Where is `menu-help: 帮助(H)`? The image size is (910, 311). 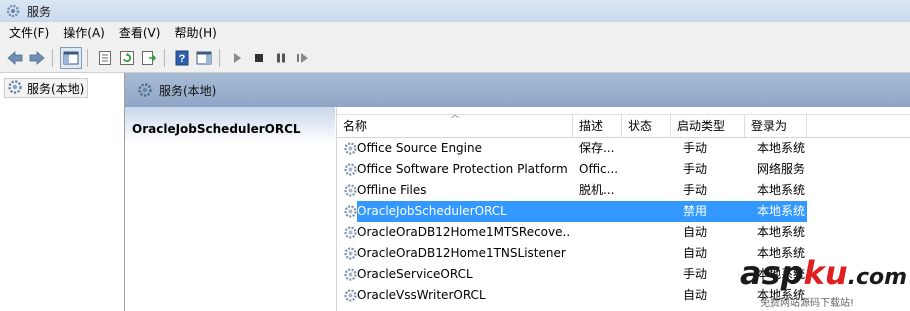
menu-help: 帮助(H) is located at coordinates (195, 33).